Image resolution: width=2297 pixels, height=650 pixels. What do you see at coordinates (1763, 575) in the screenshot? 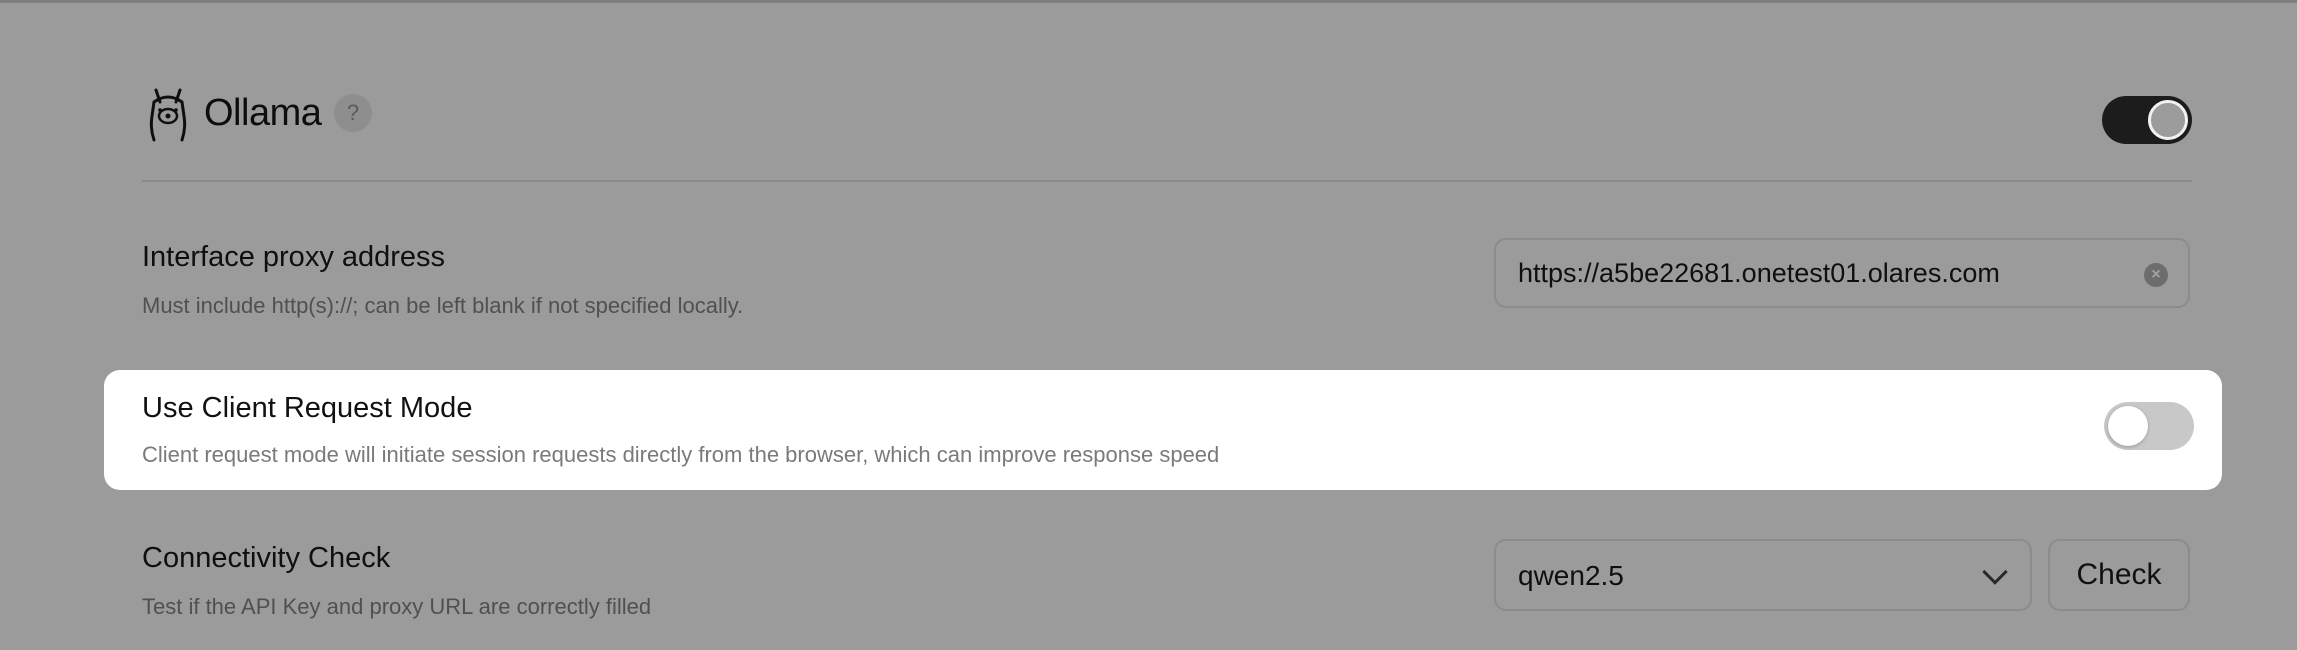
I see `model-select: qwen2.5` at bounding box center [1763, 575].